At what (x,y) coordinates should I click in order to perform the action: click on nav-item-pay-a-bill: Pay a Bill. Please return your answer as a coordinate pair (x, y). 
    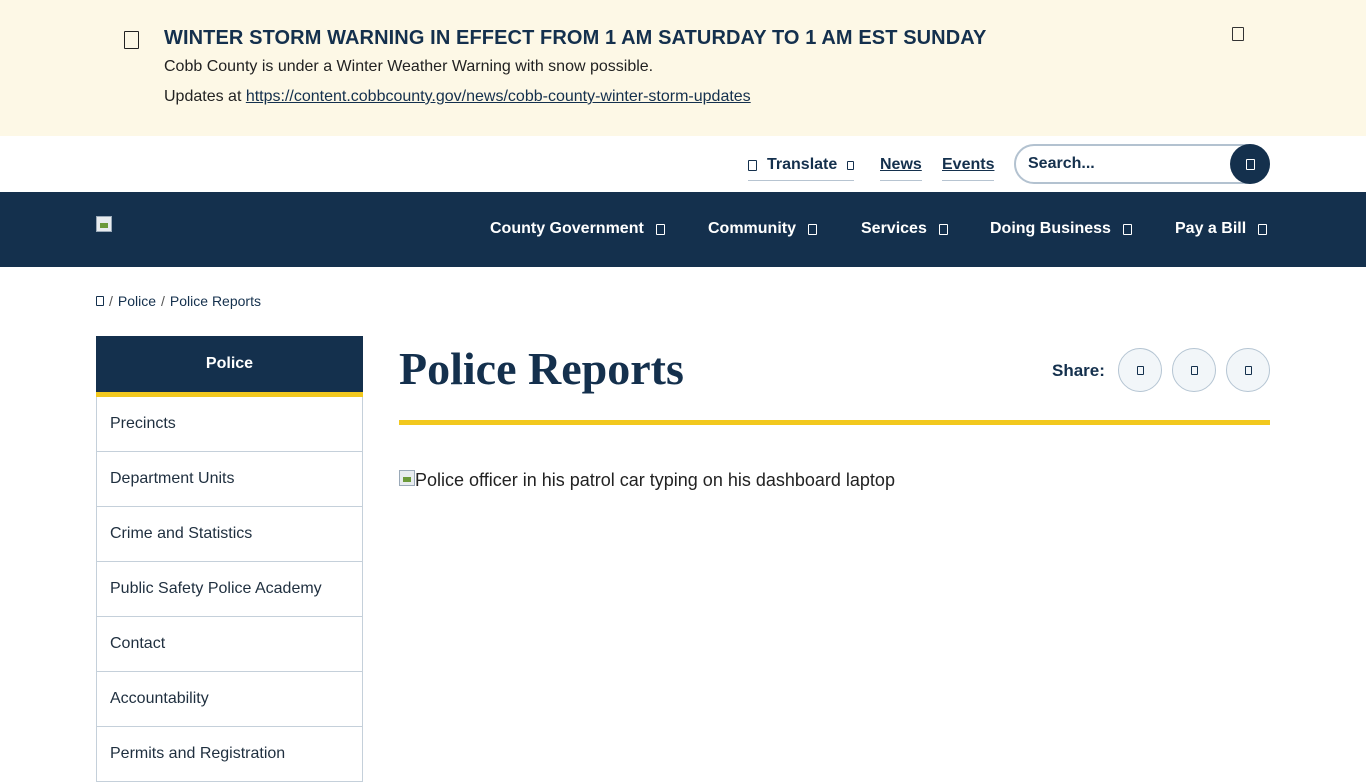
    Looking at the image, I should click on (1221, 229).